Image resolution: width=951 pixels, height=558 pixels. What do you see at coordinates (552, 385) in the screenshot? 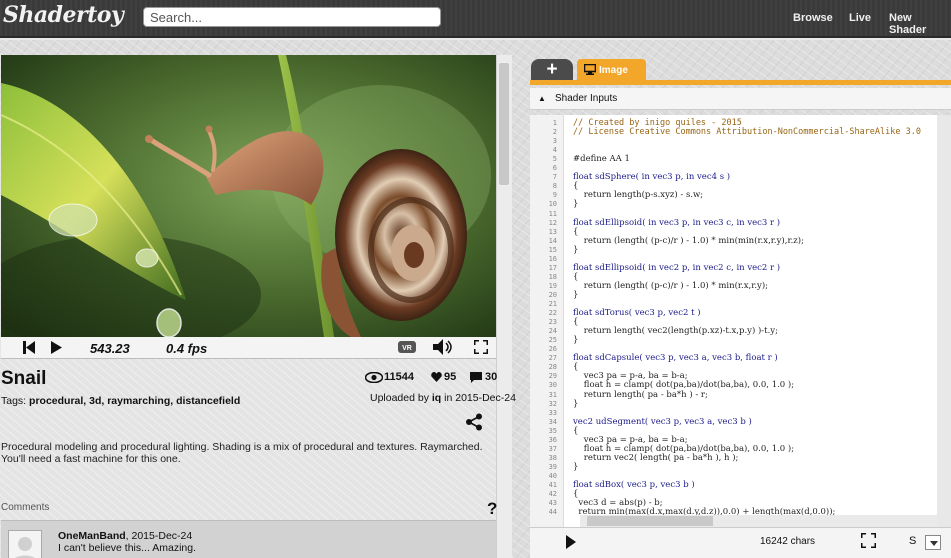
I see `line-number: 30` at bounding box center [552, 385].